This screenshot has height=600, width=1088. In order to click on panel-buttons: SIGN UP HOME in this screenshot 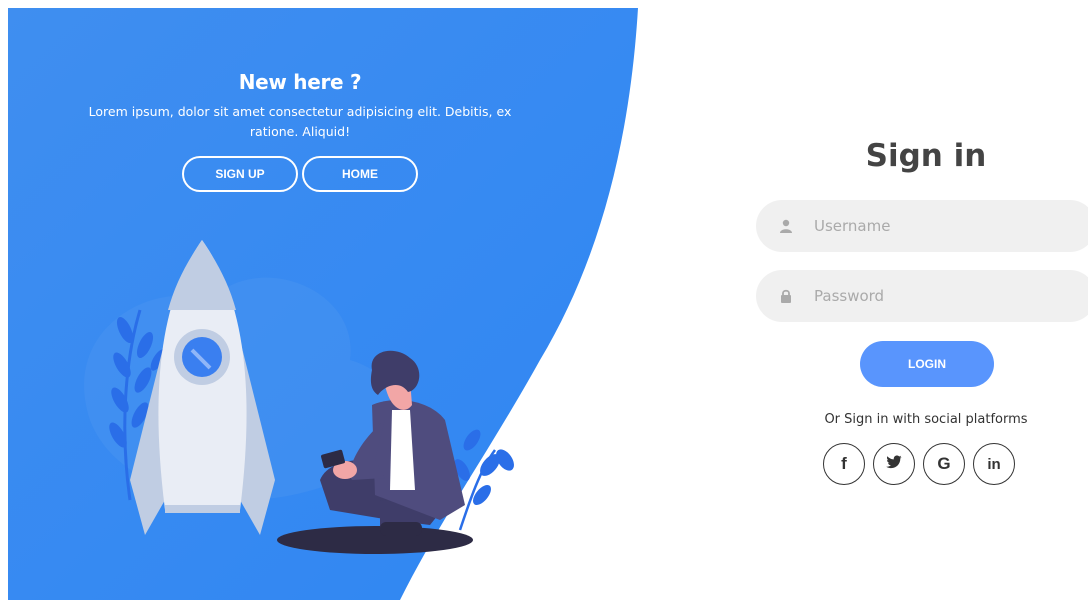, I will do `click(300, 174)`.